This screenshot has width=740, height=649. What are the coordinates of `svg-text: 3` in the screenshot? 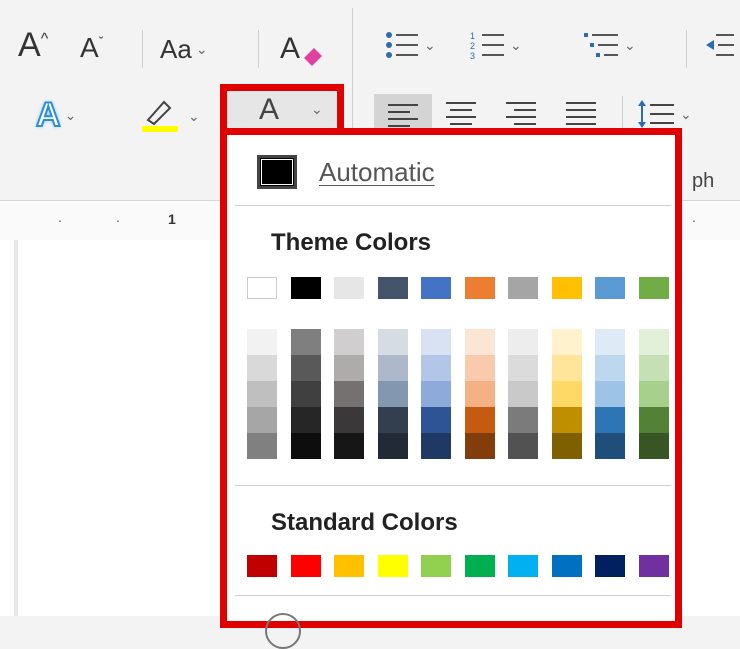 It's located at (472, 55).